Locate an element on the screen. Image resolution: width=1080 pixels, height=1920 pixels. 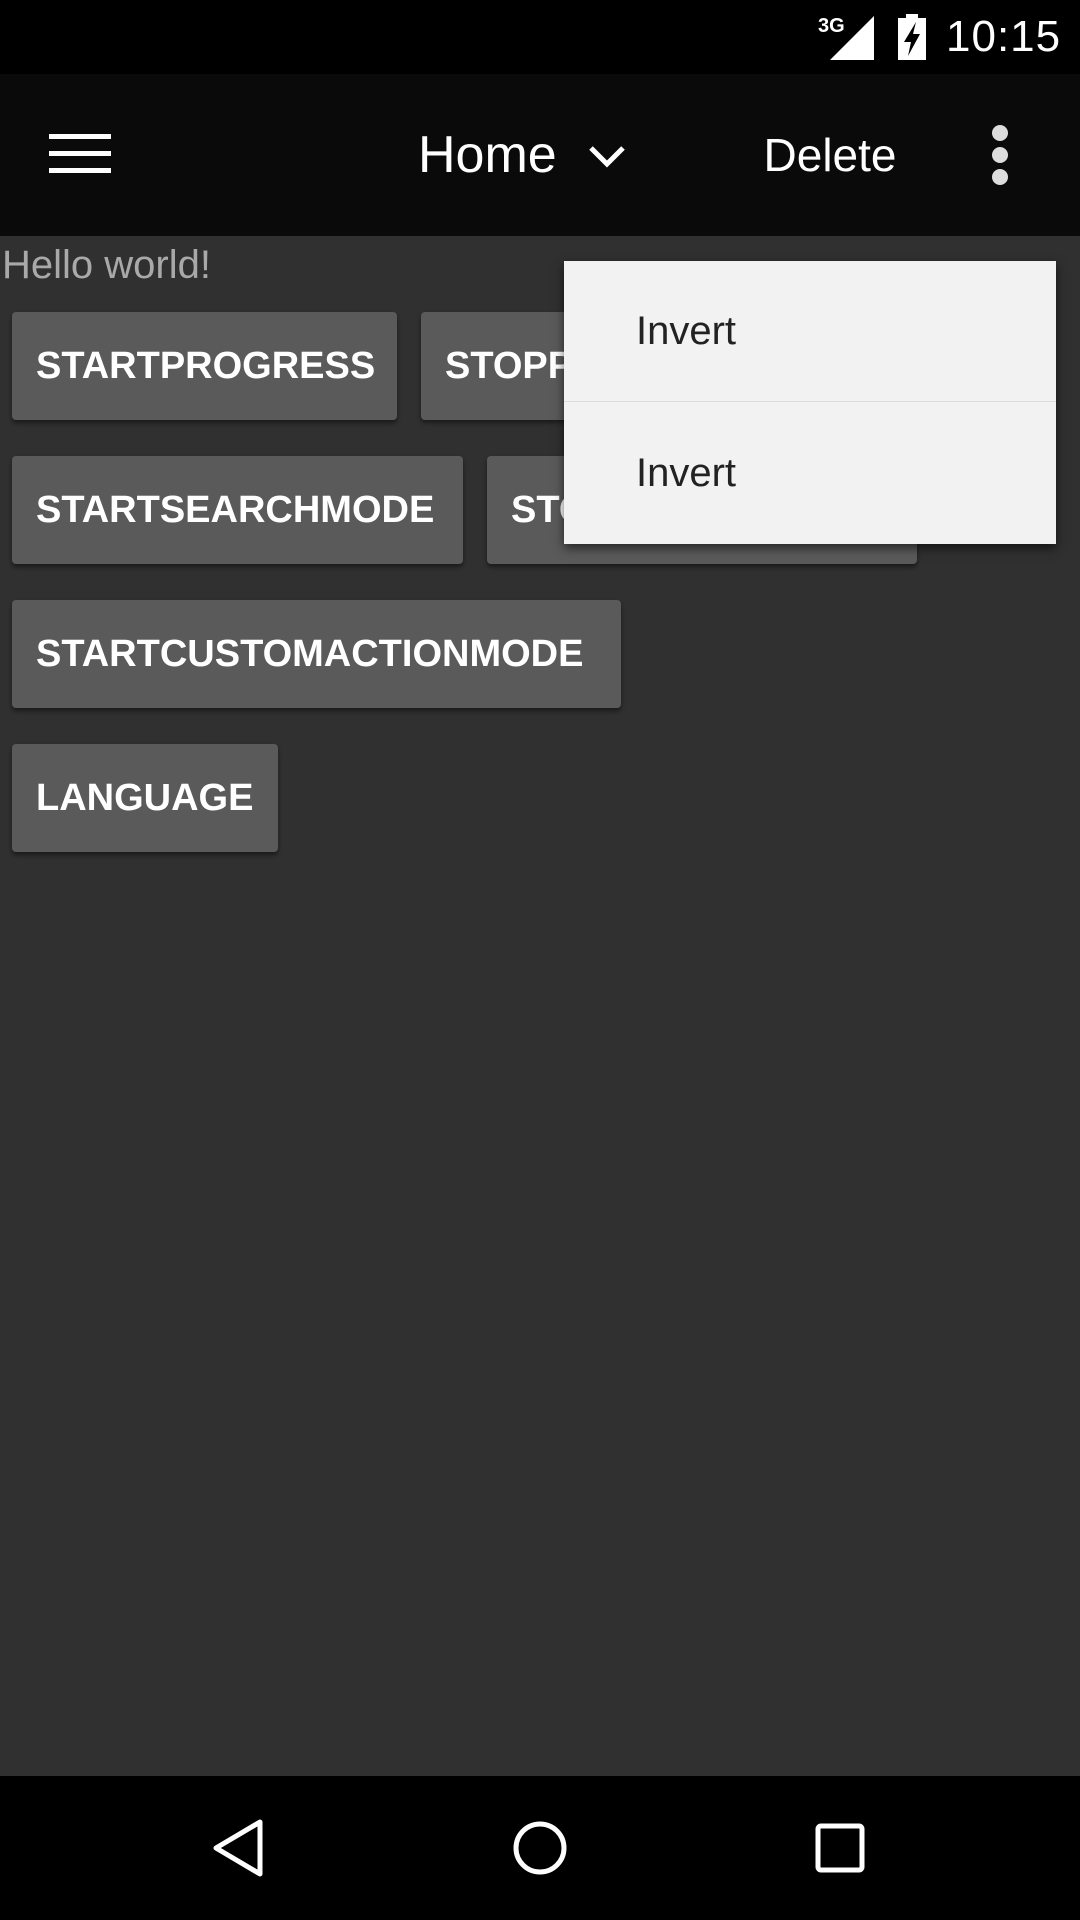
back-triangle-icon is located at coordinates (238, 1848).